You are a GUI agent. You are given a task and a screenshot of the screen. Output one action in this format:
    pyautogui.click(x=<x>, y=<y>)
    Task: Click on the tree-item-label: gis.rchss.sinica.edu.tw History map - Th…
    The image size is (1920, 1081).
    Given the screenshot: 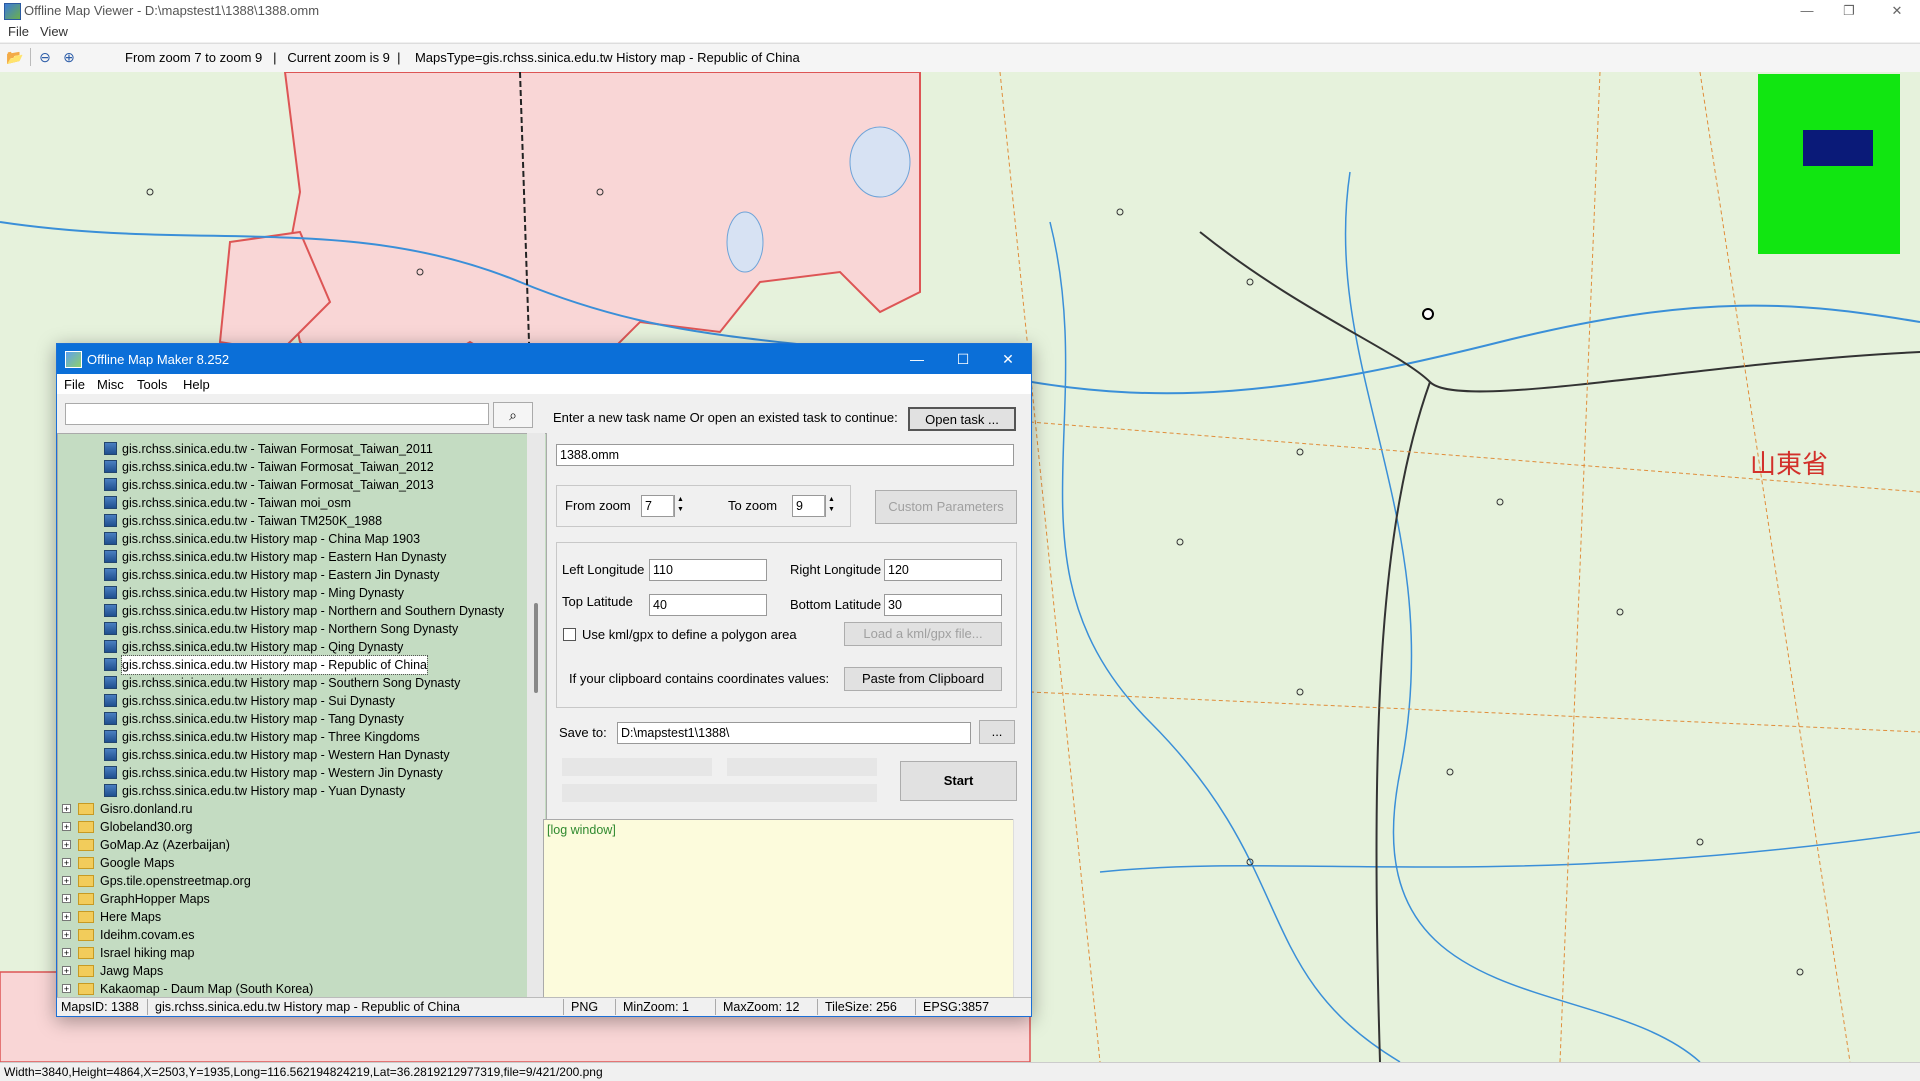 What is the action you would take?
    pyautogui.click(x=271, y=737)
    